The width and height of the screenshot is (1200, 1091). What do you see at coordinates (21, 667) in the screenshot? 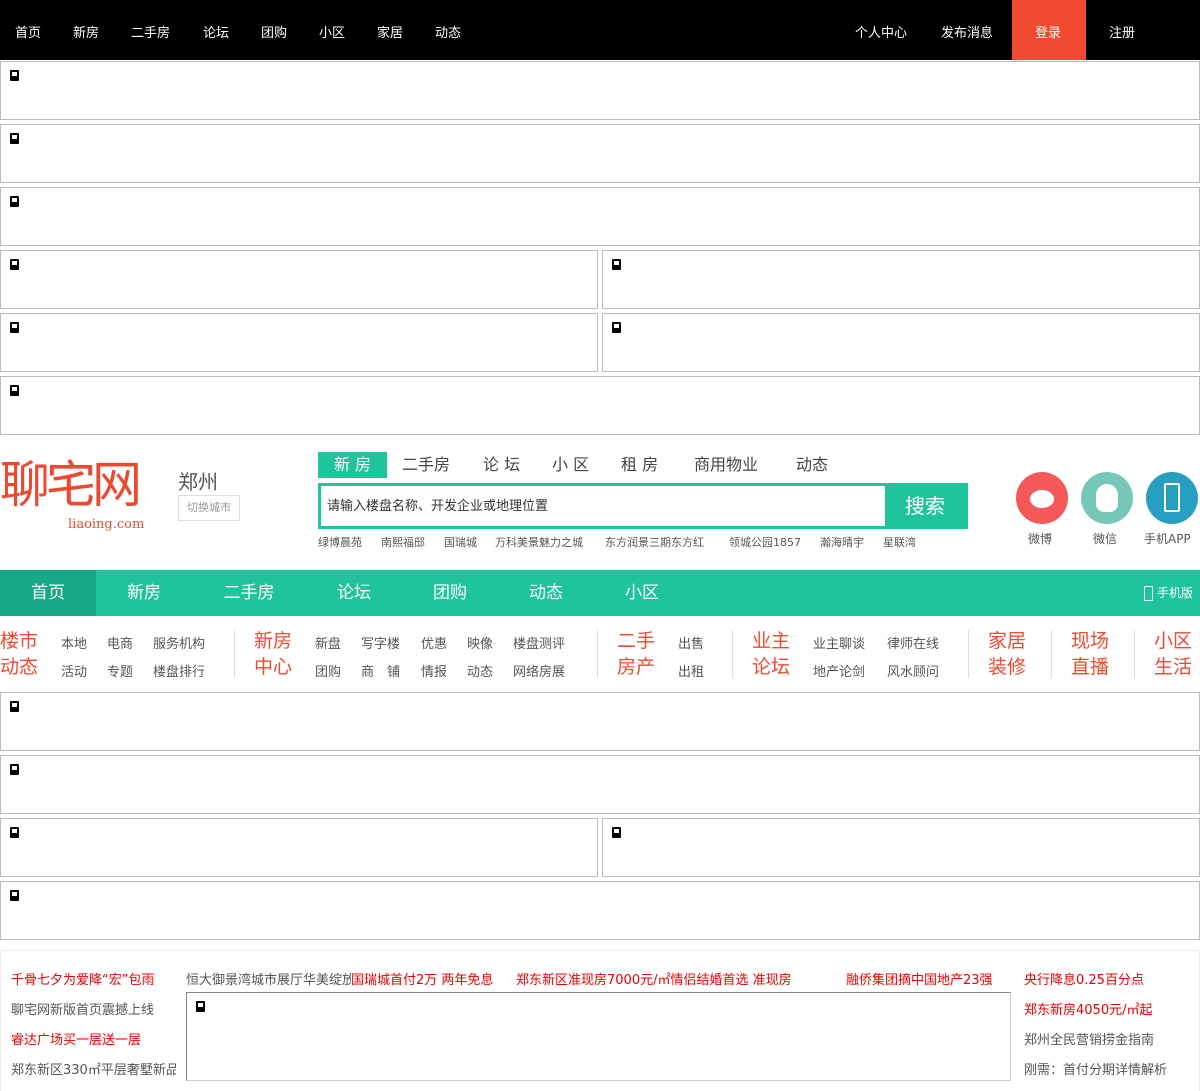
I see `cat-title: 动态` at bounding box center [21, 667].